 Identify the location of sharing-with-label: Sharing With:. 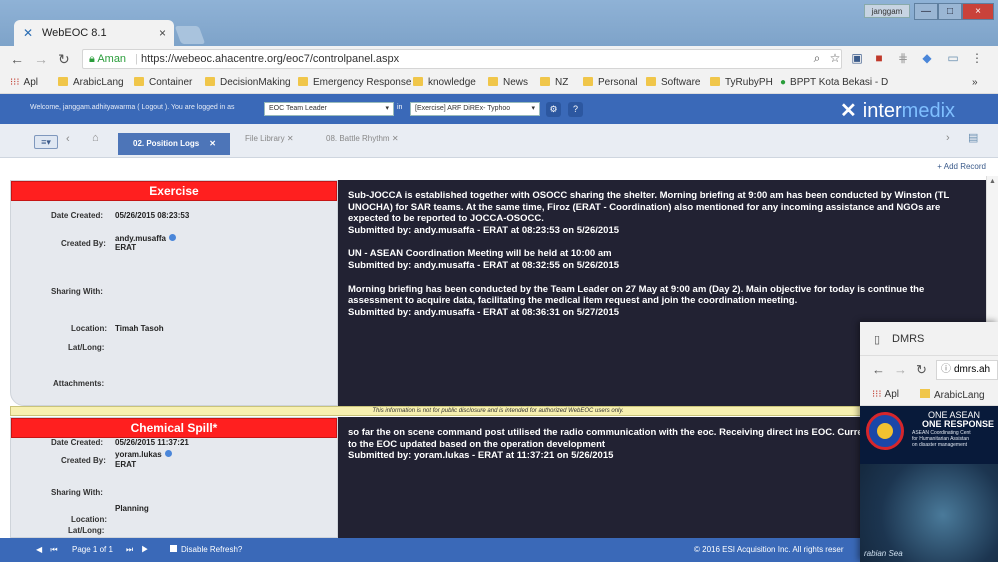
(77, 291).